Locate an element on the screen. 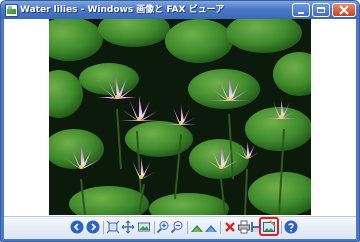  actual-size-icon is located at coordinates (128, 227).